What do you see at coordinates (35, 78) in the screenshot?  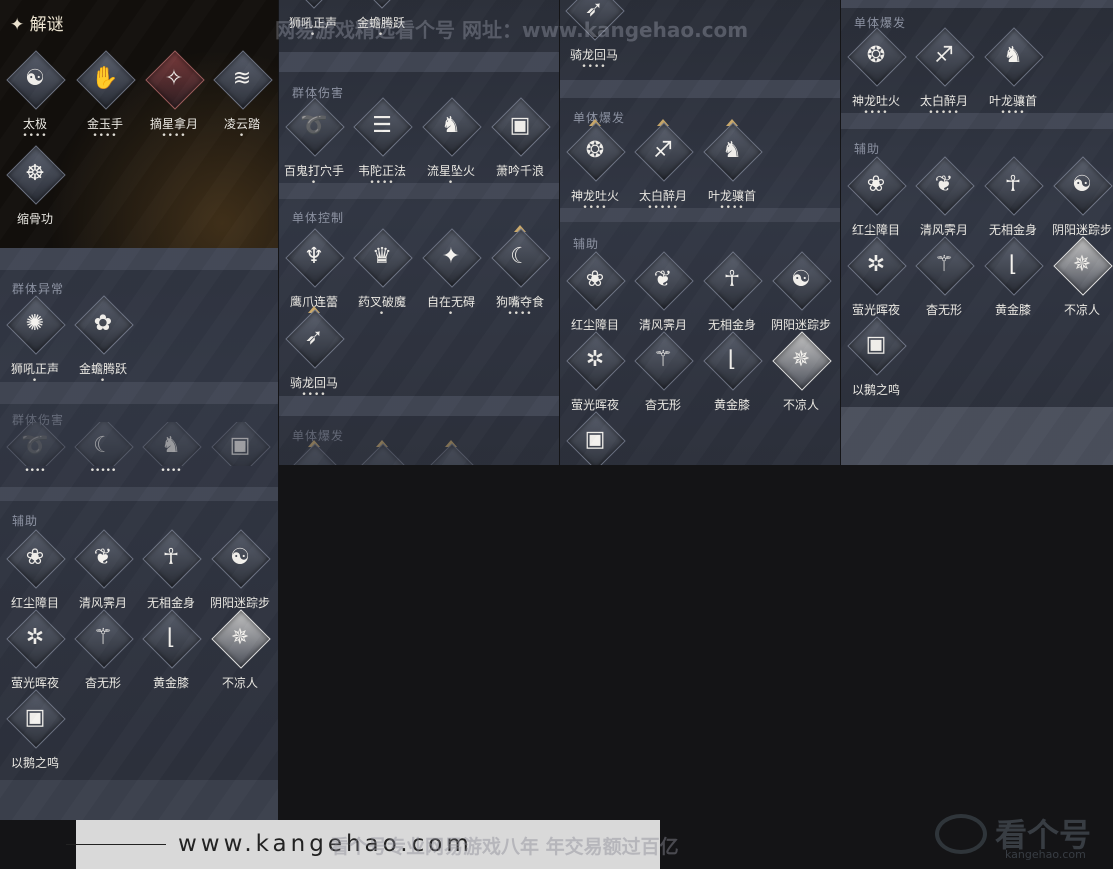 I see `taiji-icon: ☯` at bounding box center [35, 78].